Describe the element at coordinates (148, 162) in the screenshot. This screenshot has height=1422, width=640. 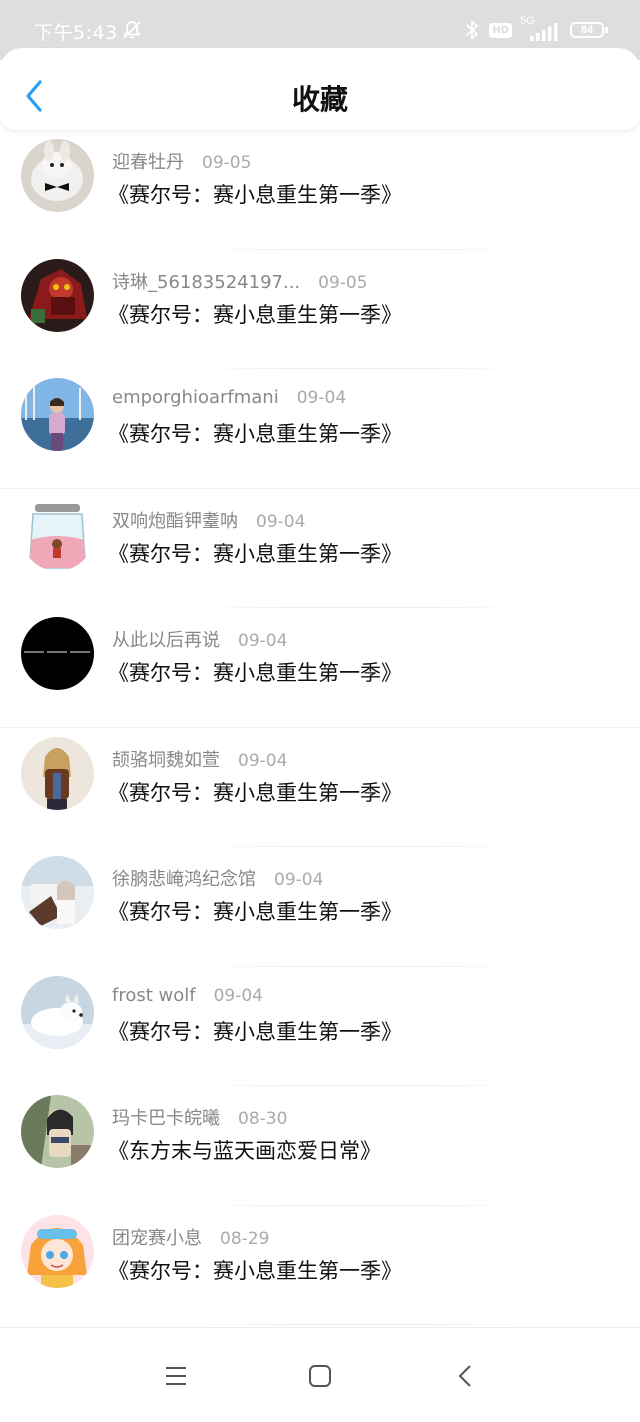
I see `item-user: 迎春牡丹` at that location.